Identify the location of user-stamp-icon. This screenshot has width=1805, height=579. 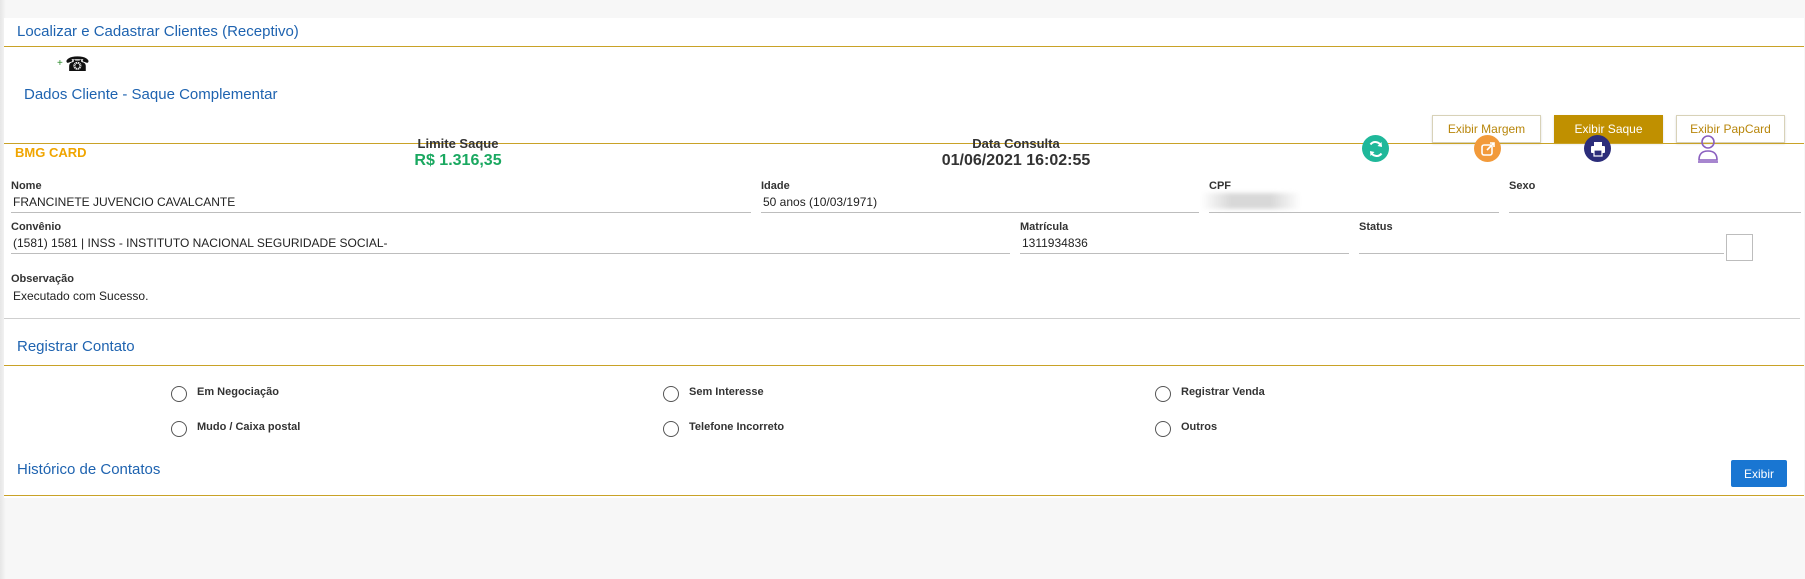
(1708, 149).